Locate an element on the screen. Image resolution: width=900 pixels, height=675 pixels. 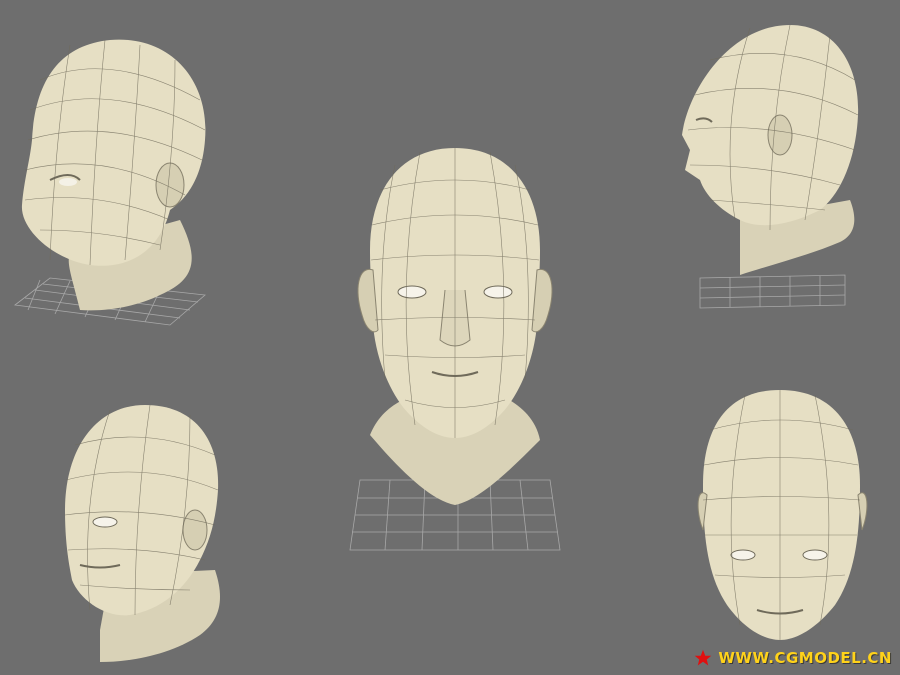
head-view-three-quarter-low is located at coordinates (145, 537).